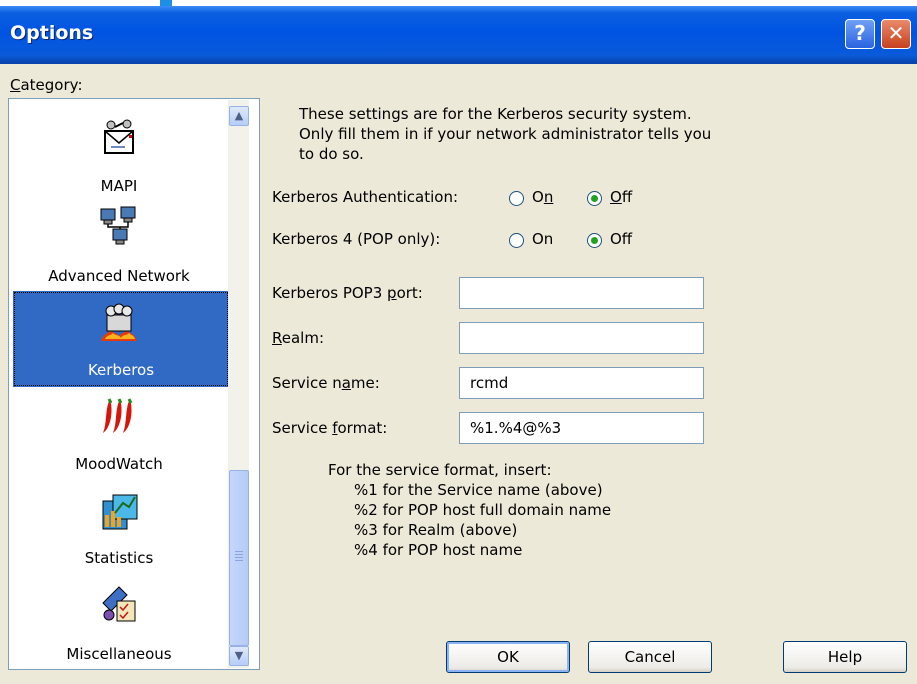  I want to click on category-item-miscellaneous: Miscellaneous, so click(119, 620).